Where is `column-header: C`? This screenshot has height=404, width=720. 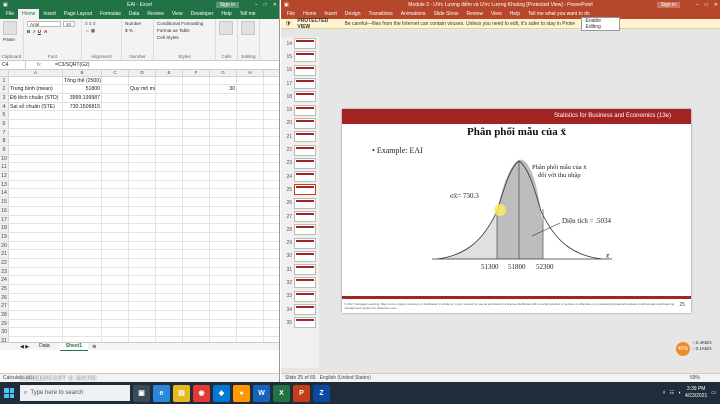 column-header: C is located at coordinates (115, 73).